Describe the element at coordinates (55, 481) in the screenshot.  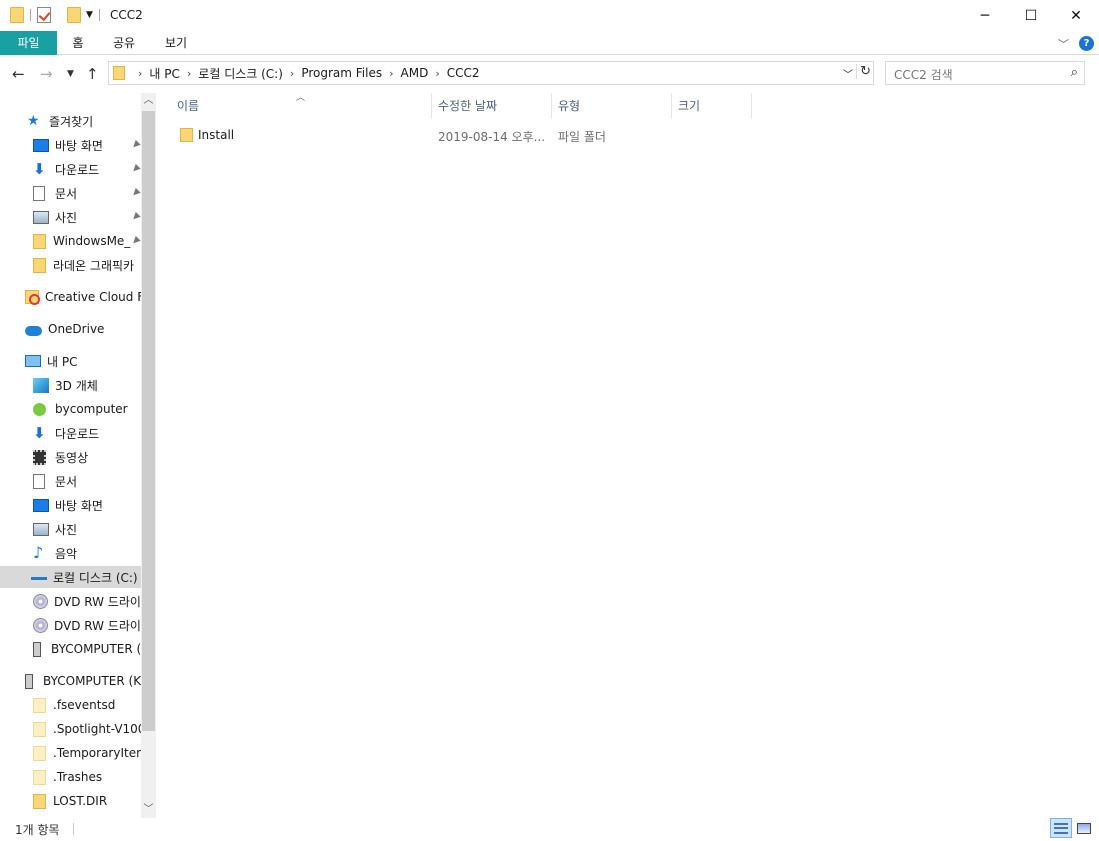
I see `nav-documents-pc: 문서` at that location.